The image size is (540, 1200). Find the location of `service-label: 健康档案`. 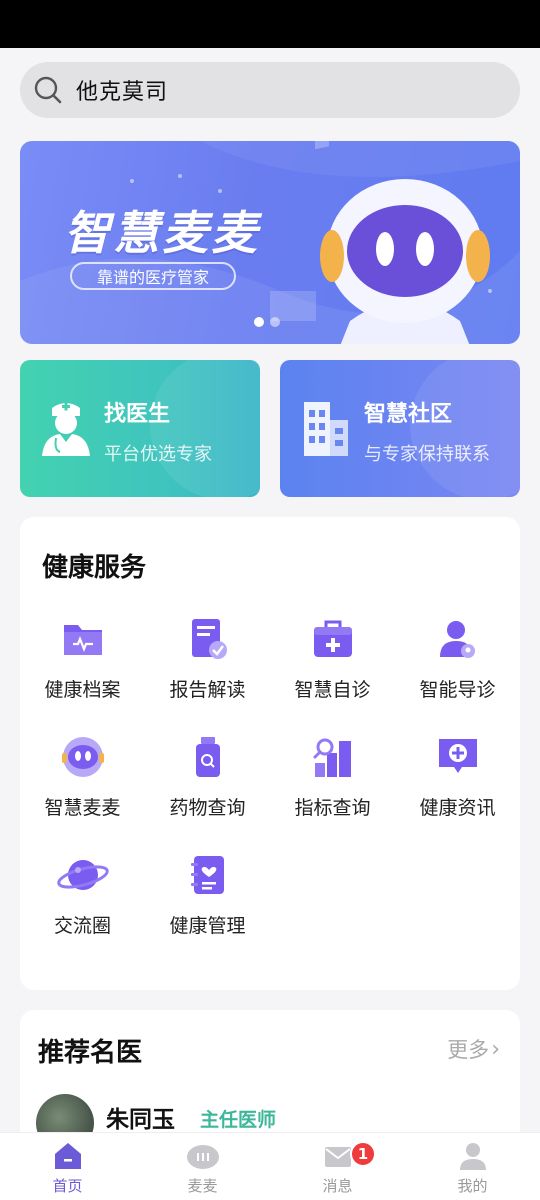

service-label: 健康档案 is located at coordinates (82, 690).